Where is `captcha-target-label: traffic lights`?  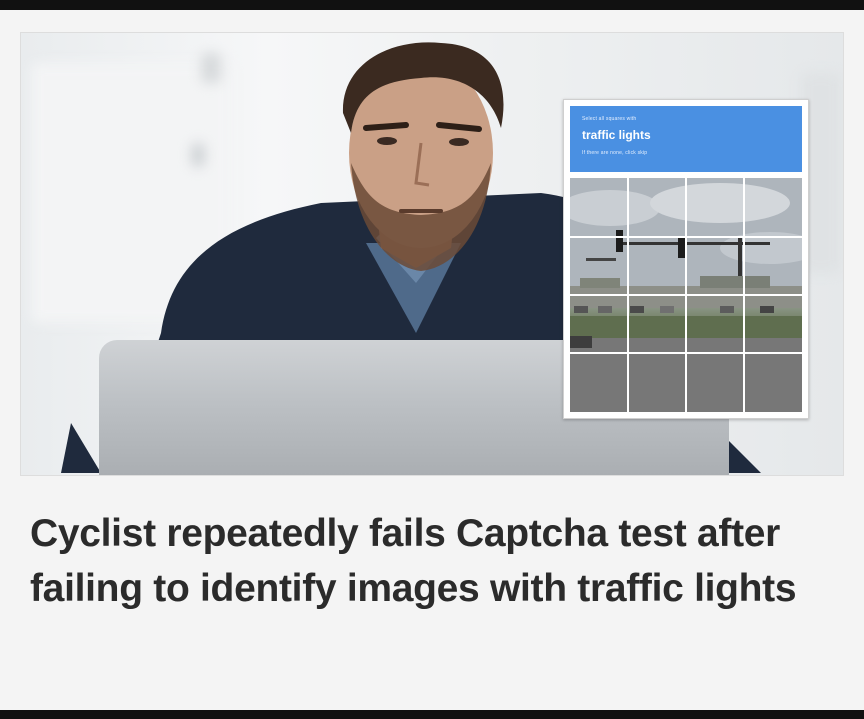
captcha-target-label: traffic lights is located at coordinates (616, 135).